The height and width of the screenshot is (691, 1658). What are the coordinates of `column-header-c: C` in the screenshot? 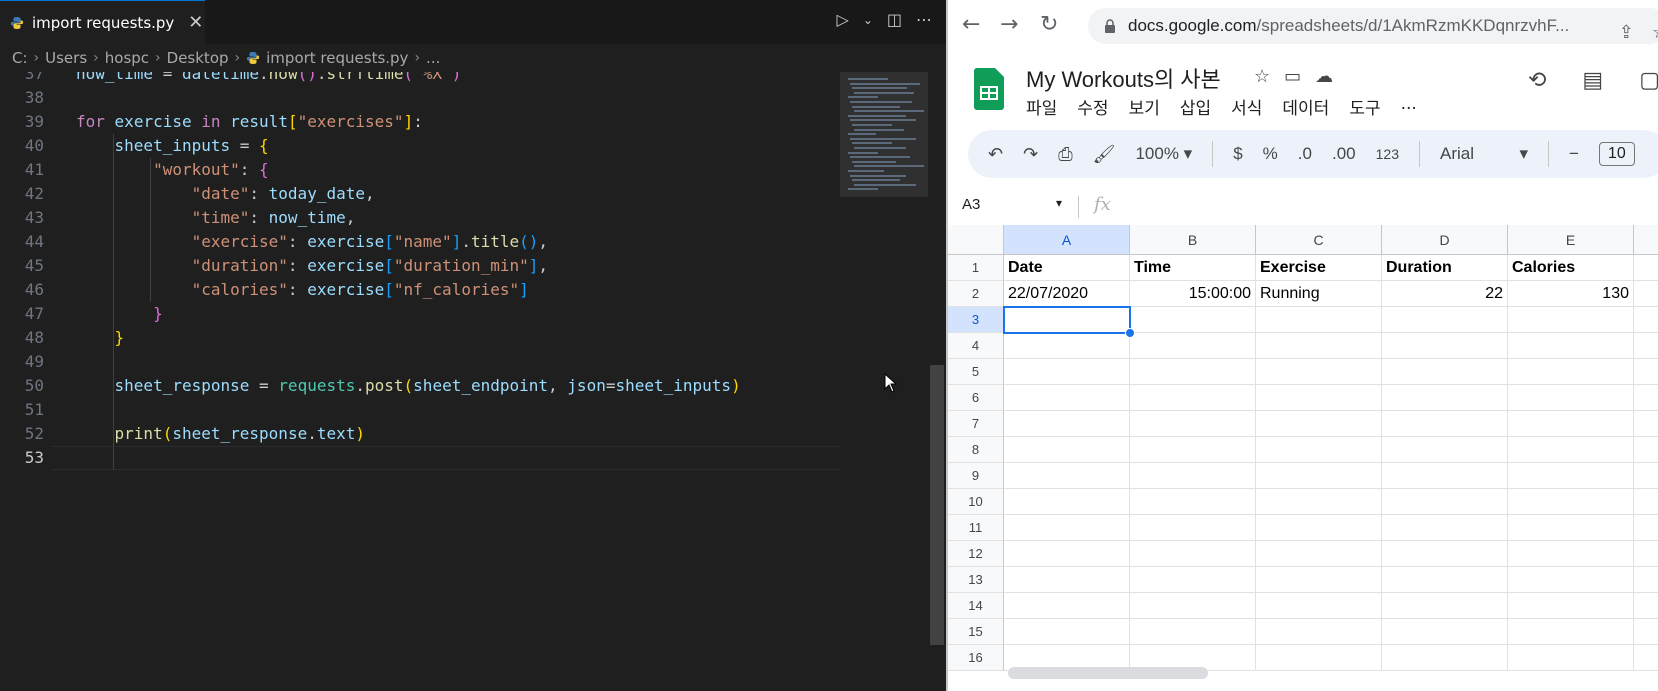 It's located at (1319, 240).